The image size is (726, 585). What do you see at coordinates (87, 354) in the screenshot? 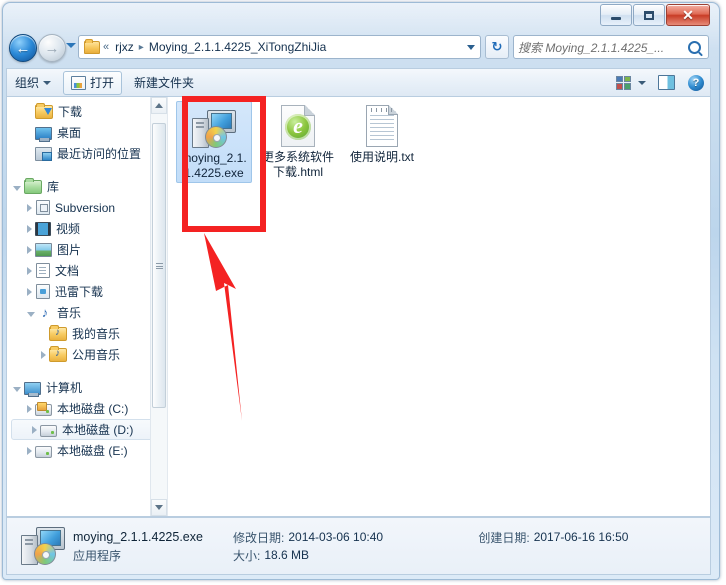
I see `sidebar-item-11: 公用音乐` at bounding box center [87, 354].